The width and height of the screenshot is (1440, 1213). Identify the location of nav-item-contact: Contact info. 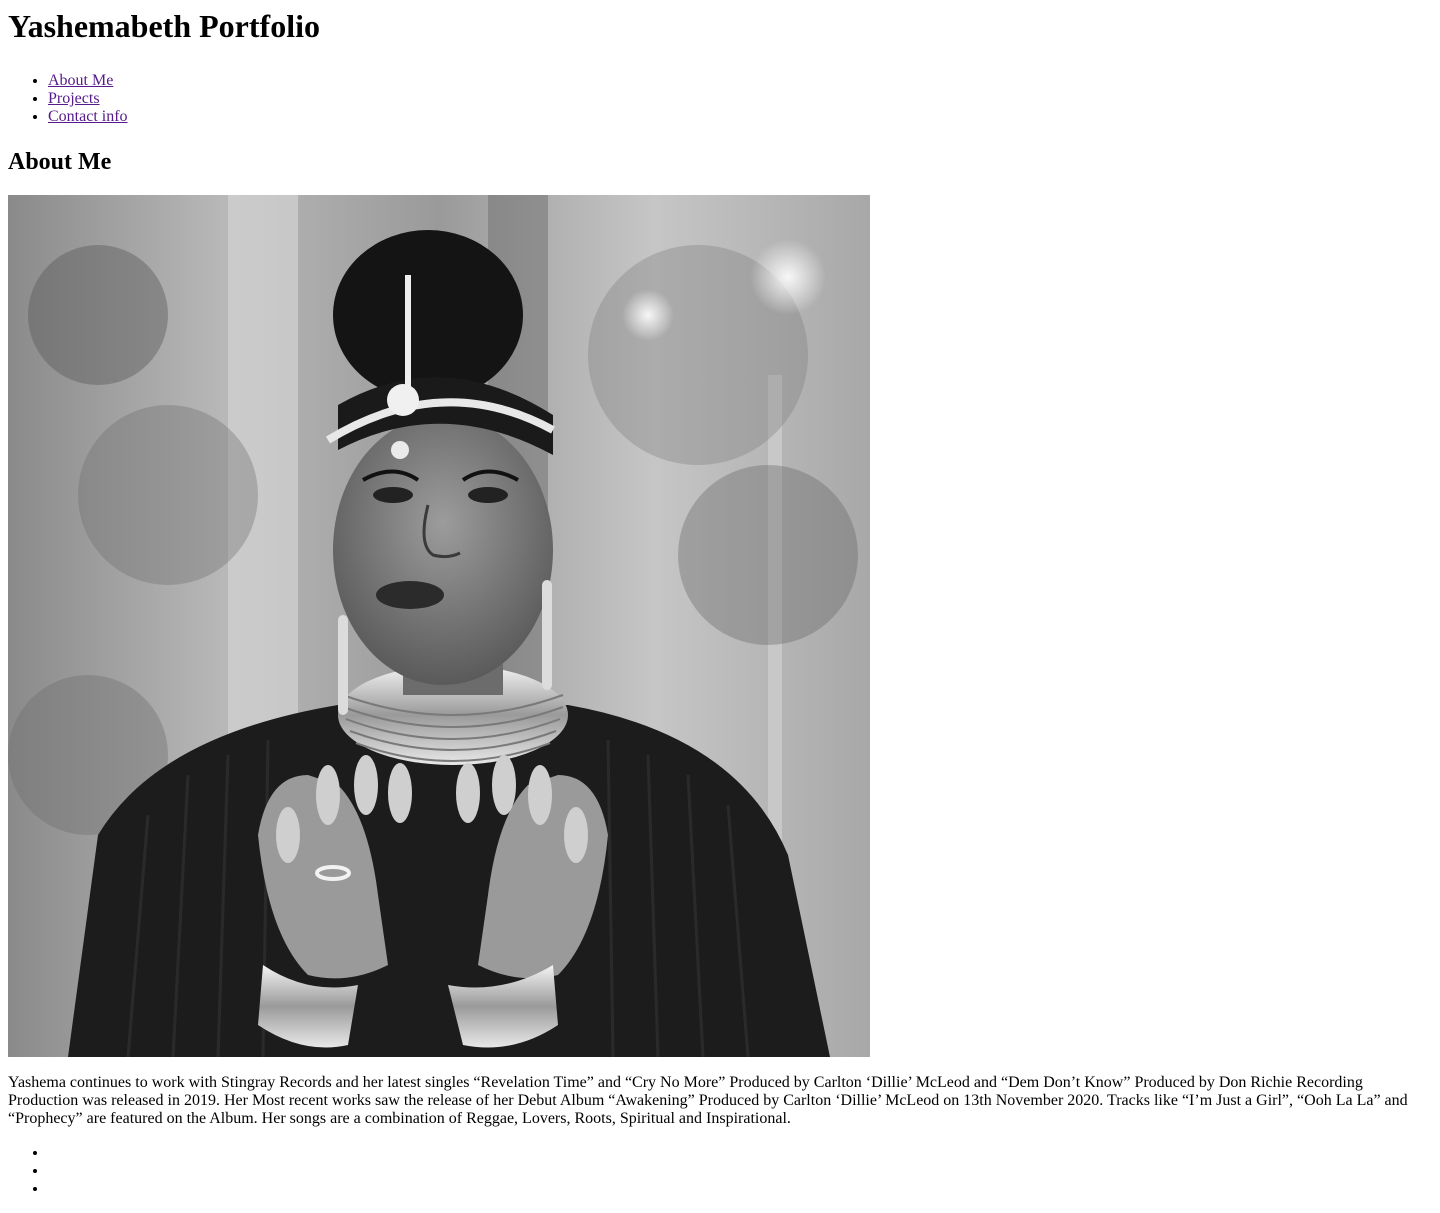
(740, 117).